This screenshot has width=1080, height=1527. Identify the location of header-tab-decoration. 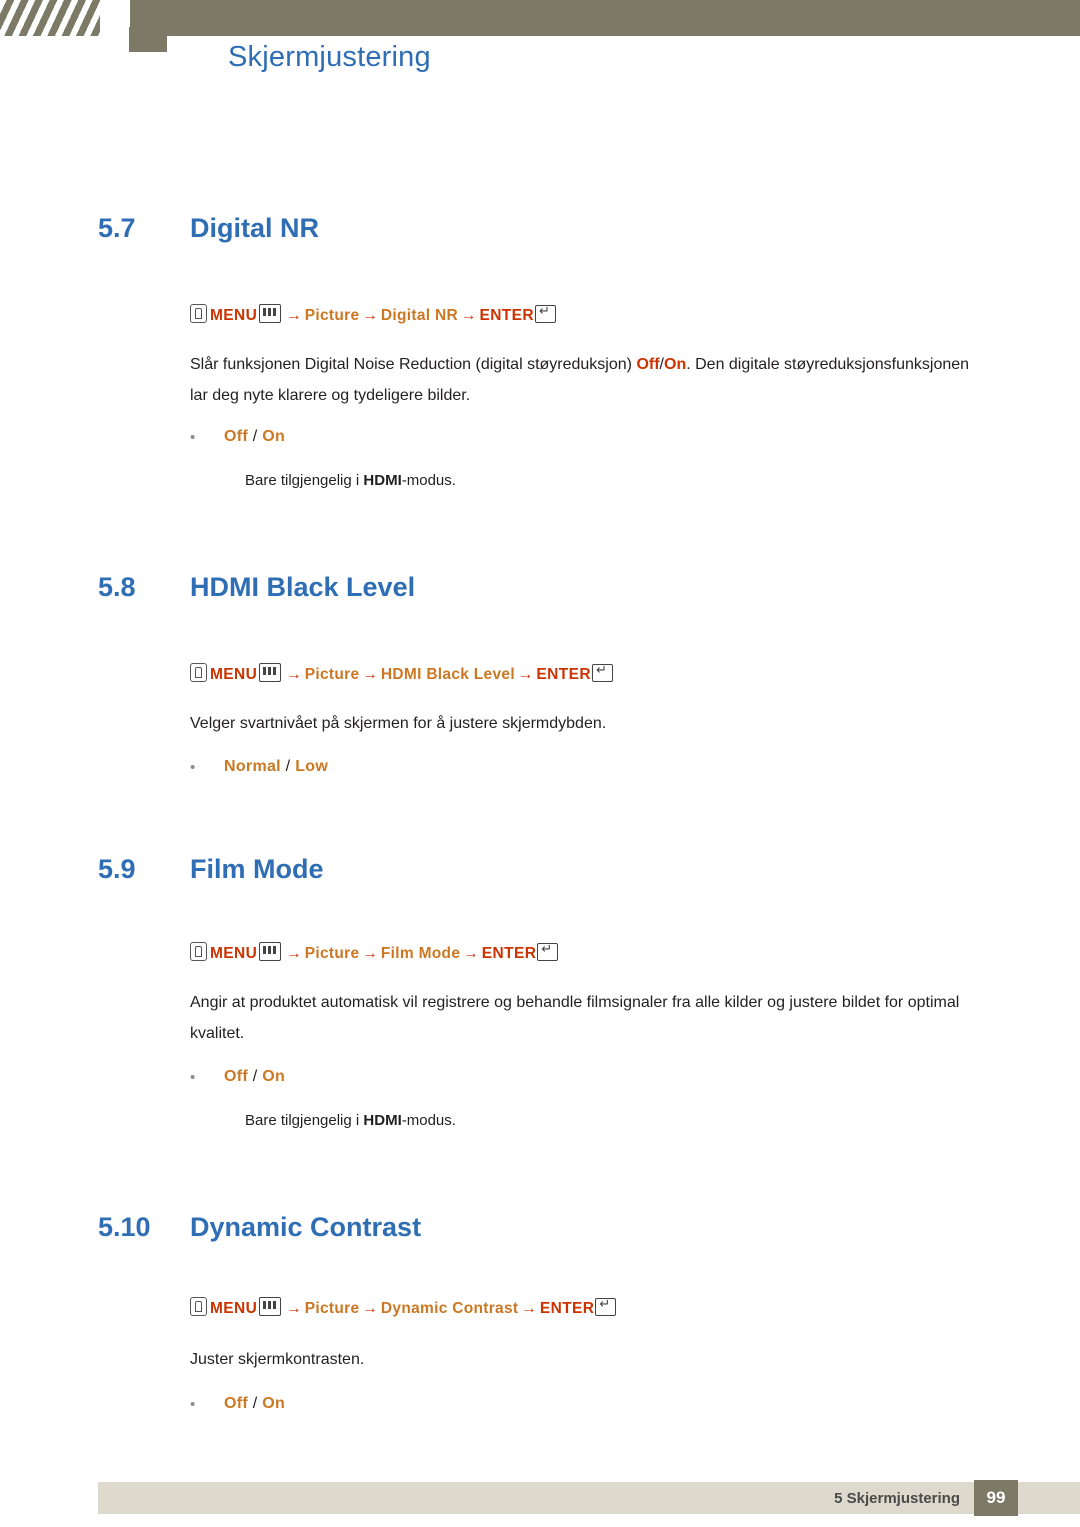
(148, 39).